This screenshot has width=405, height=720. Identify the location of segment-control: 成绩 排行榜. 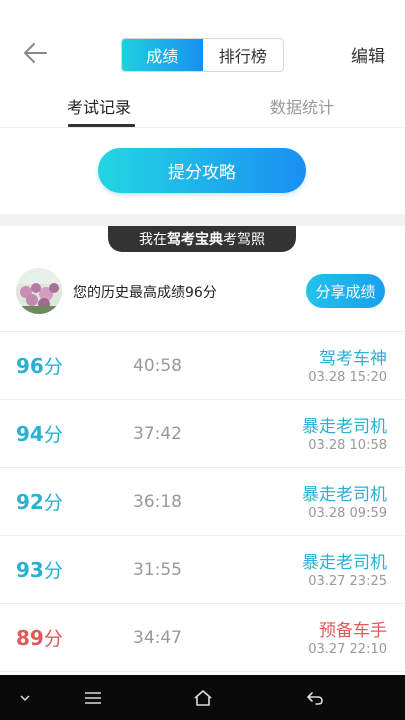
(202, 55).